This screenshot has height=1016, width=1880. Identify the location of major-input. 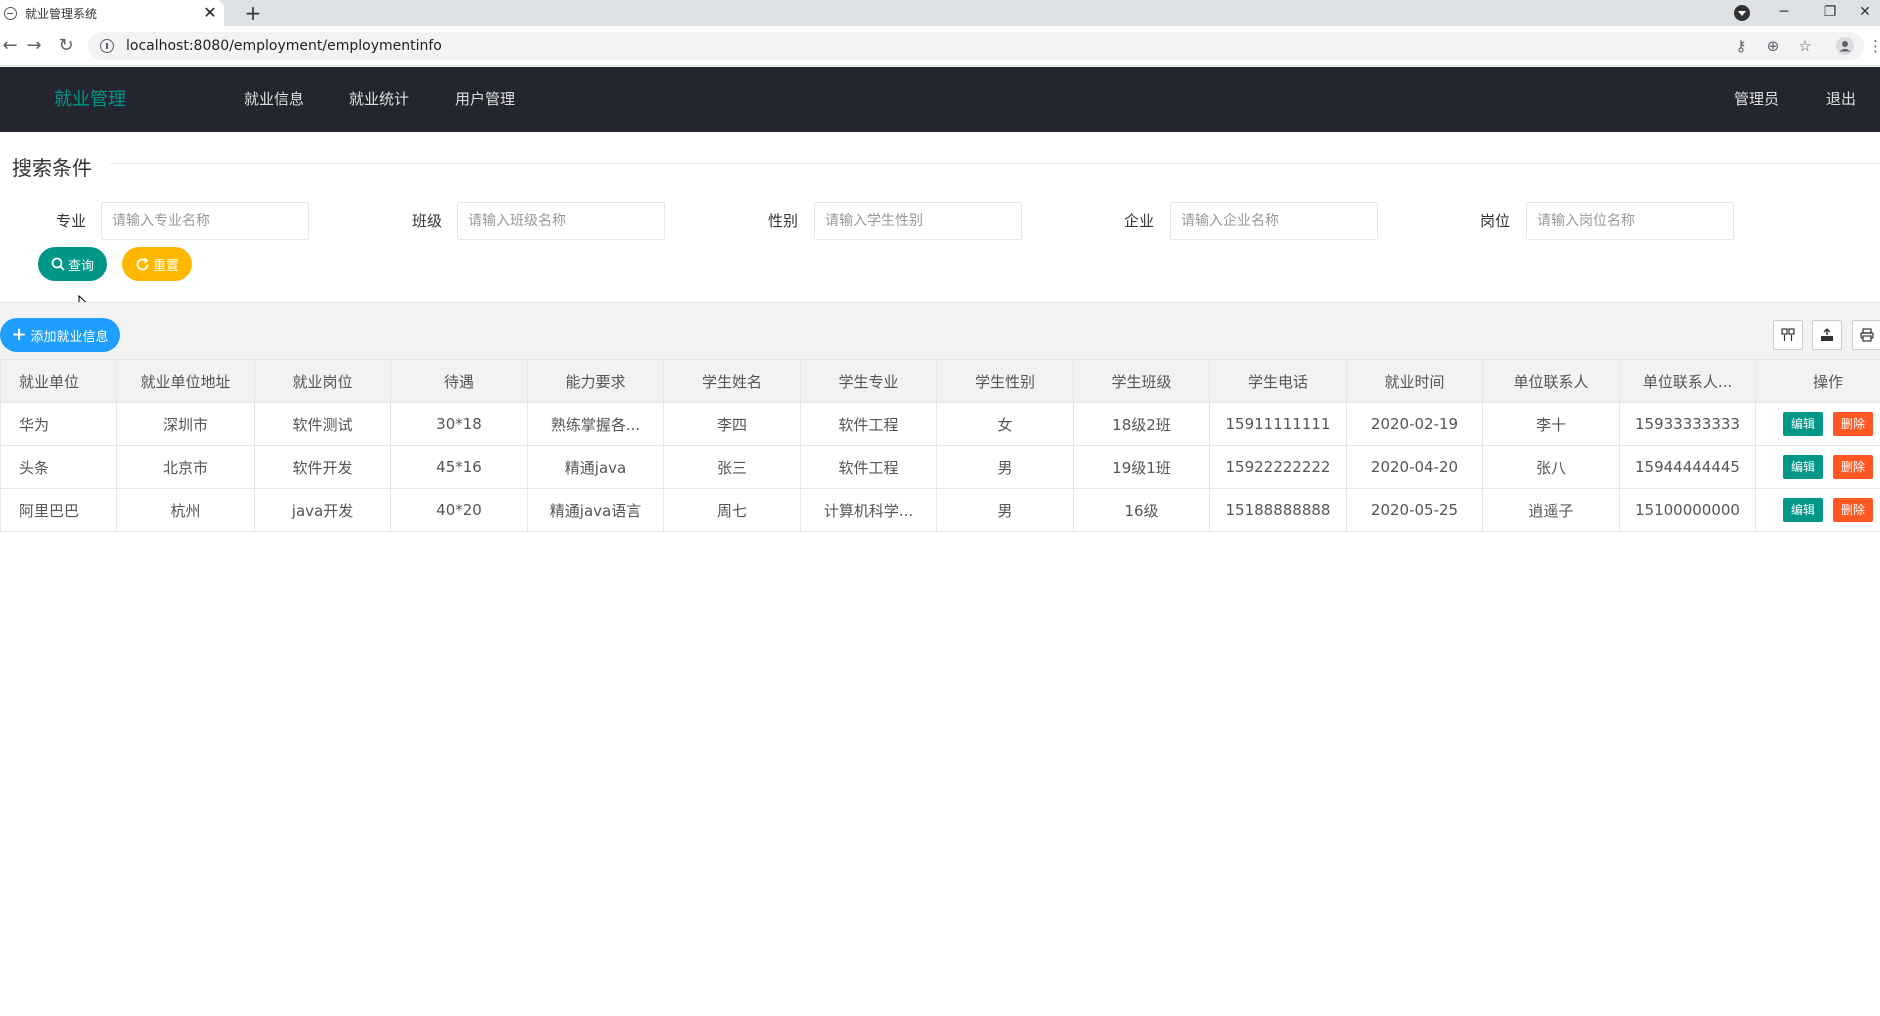
(205, 221).